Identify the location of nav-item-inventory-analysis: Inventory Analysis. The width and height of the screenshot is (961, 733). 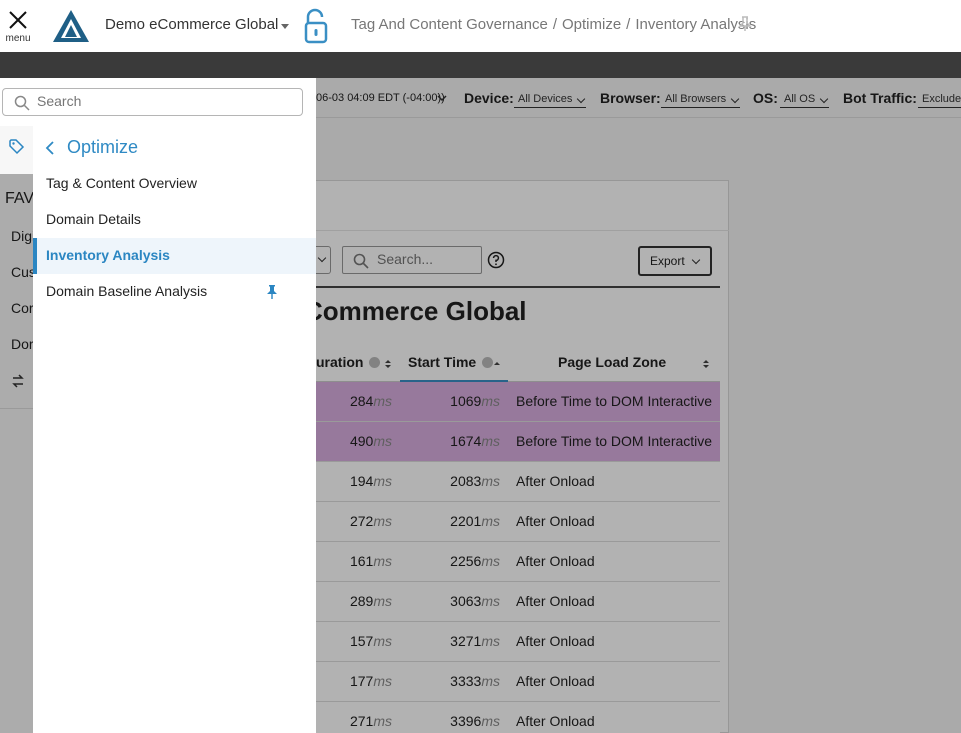
(174, 256).